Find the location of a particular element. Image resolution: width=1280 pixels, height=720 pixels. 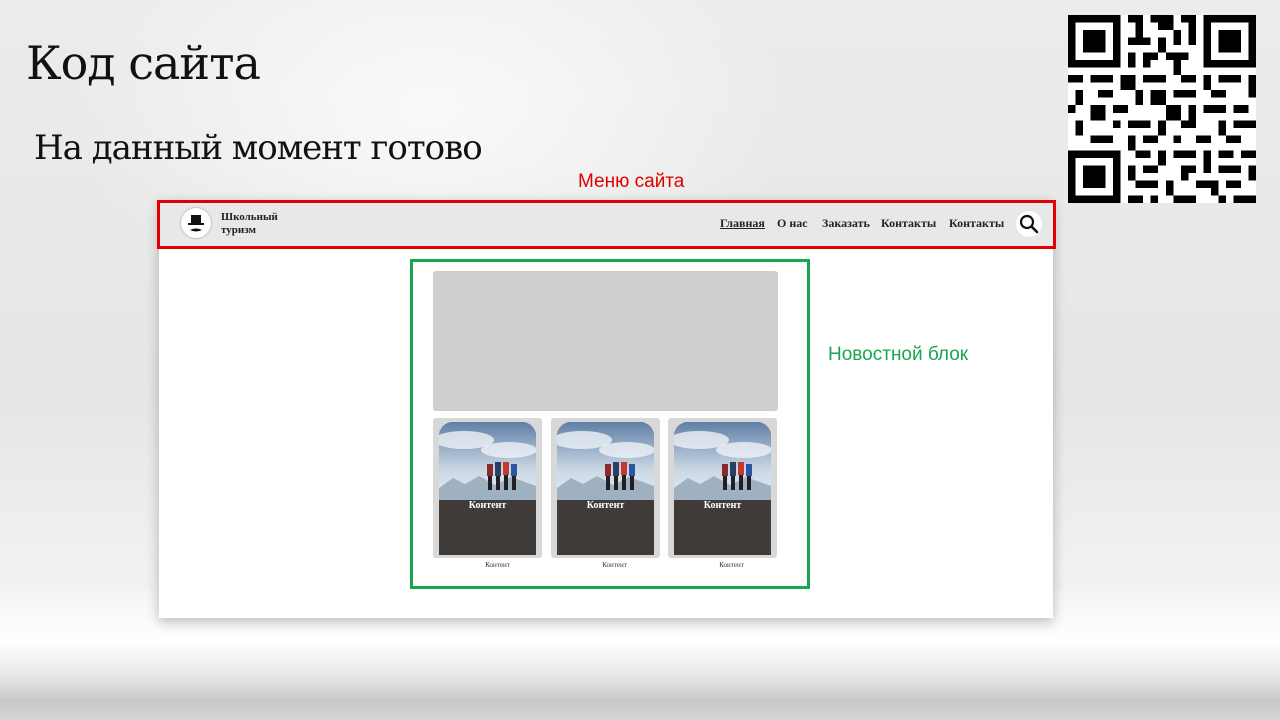

slide-subtitle: На данный момент готово is located at coordinates (258, 148).